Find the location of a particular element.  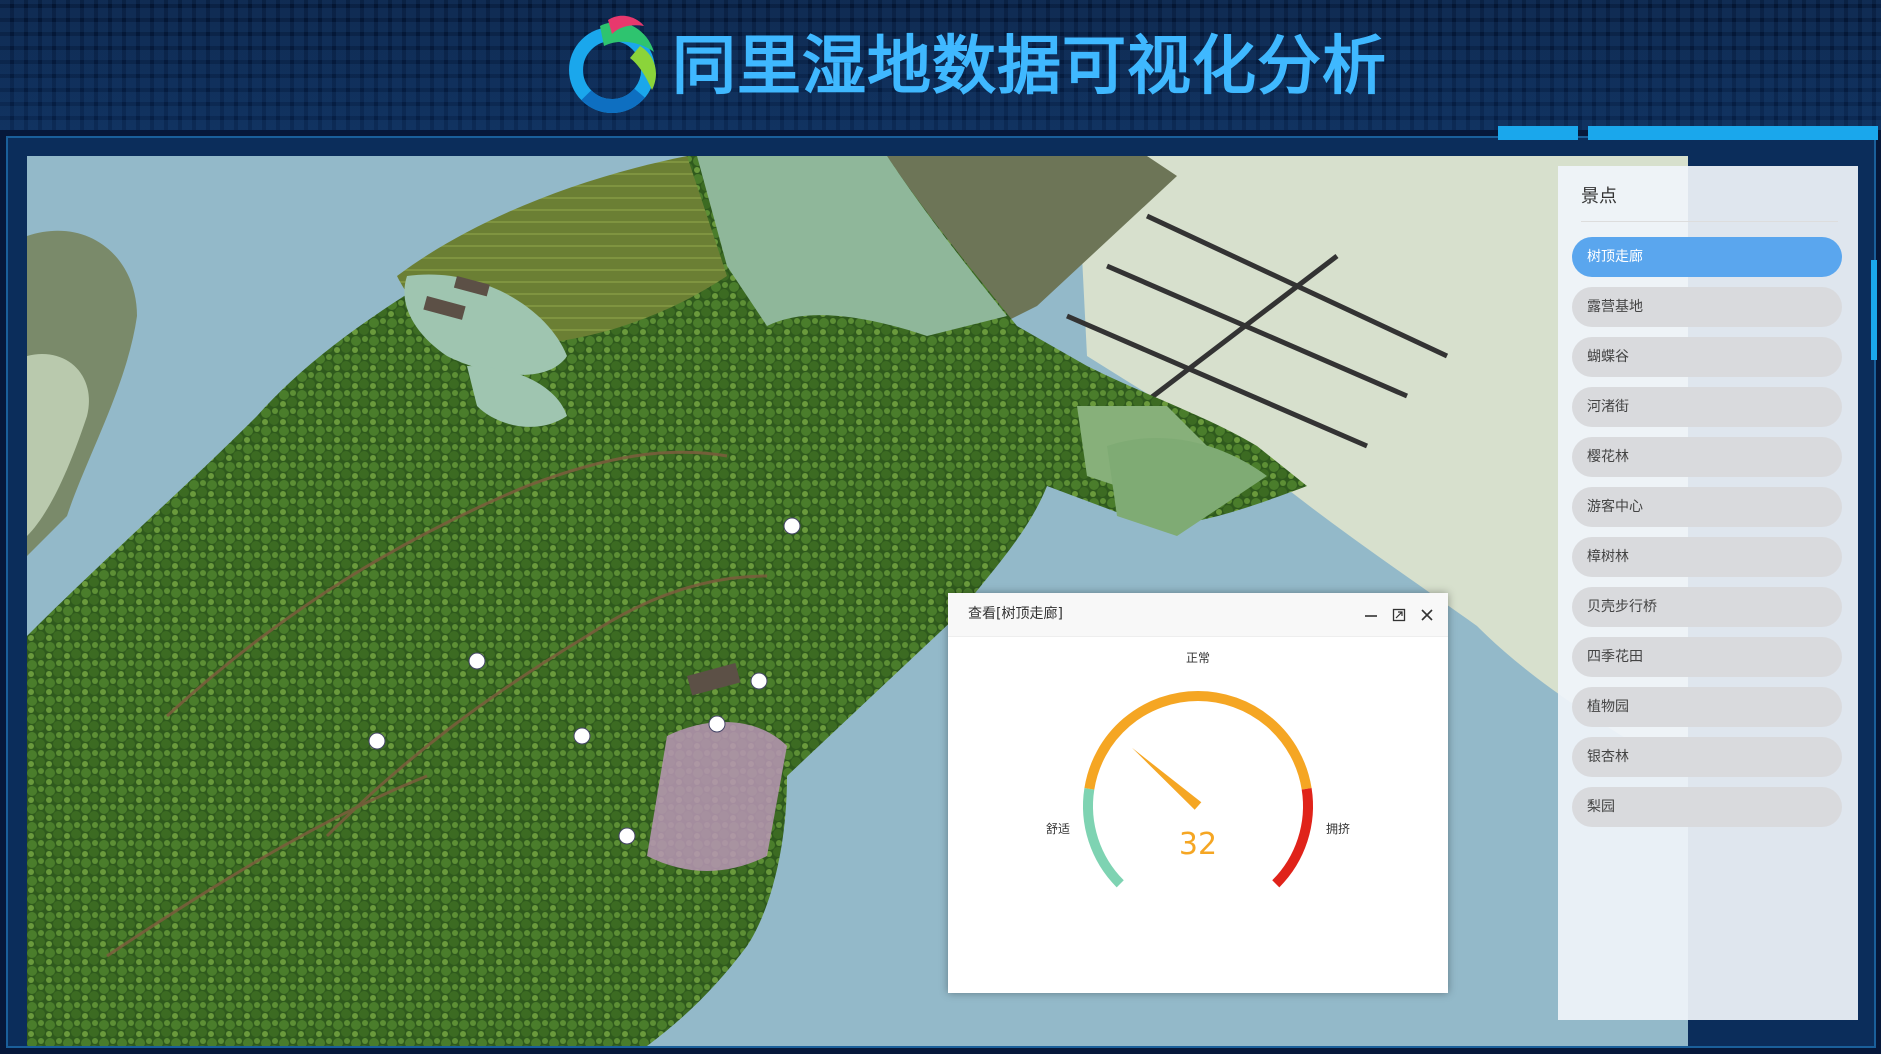

attraction-item: 贝壳步行桥 is located at coordinates (1707, 607).